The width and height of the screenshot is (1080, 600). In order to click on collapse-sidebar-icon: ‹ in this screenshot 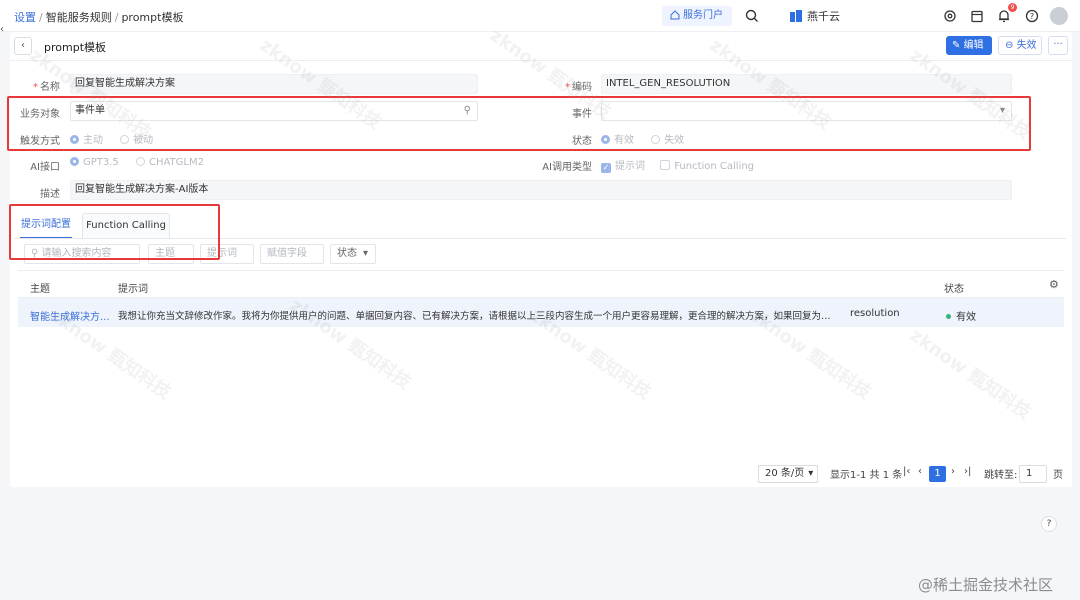, I will do `click(2, 29)`.